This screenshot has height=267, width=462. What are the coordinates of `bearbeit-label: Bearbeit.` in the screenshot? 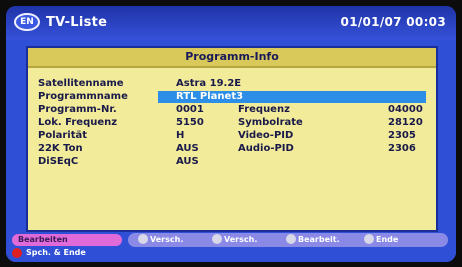 It's located at (319, 239).